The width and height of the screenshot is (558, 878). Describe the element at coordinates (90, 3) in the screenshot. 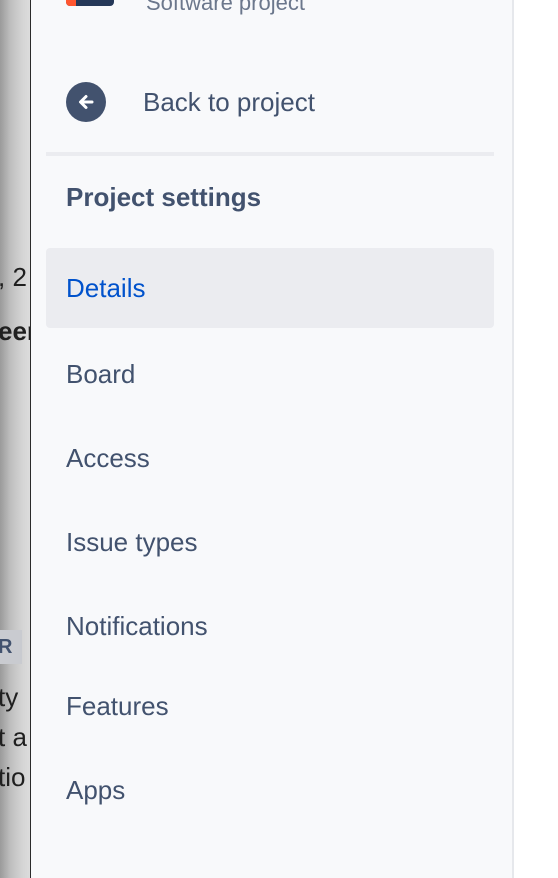

I see `project-avatar-icon` at that location.